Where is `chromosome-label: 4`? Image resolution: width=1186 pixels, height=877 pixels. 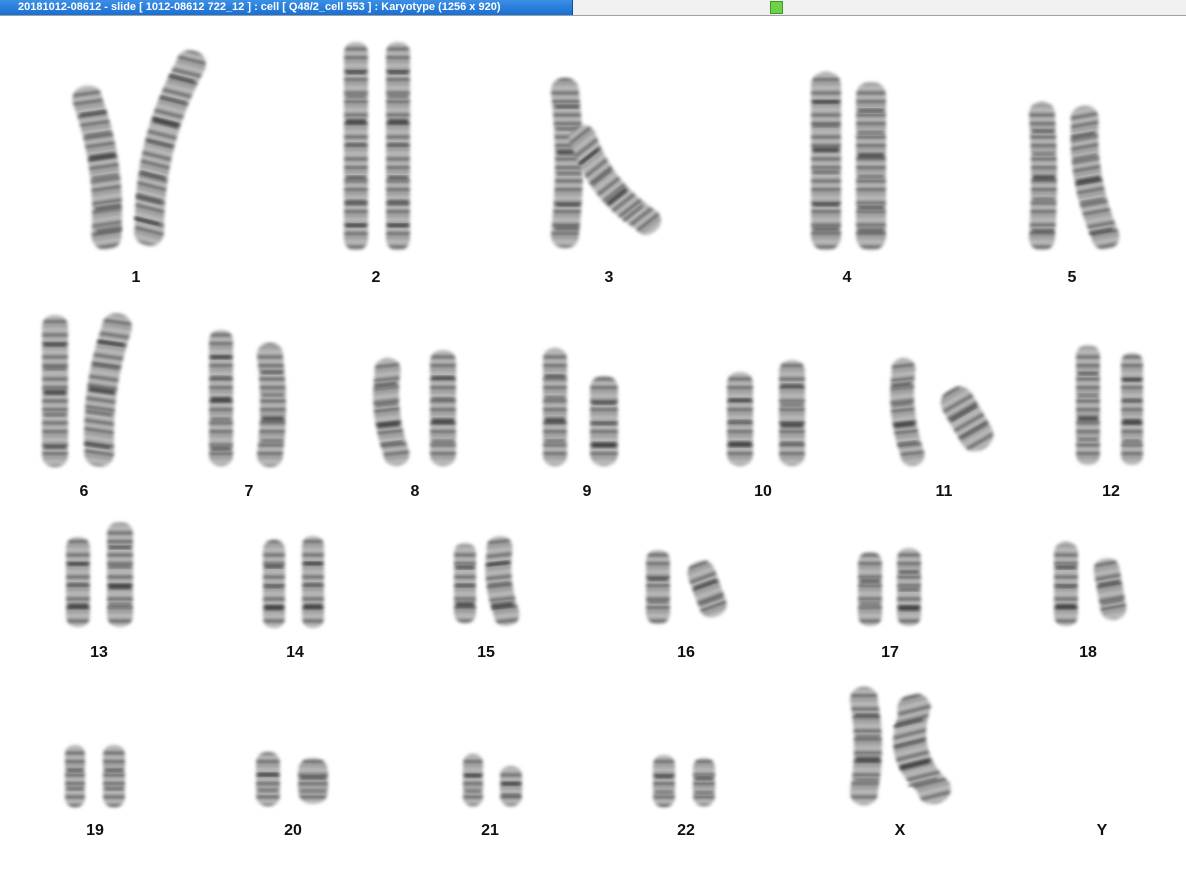
chromosome-label: 4 is located at coordinates (847, 277).